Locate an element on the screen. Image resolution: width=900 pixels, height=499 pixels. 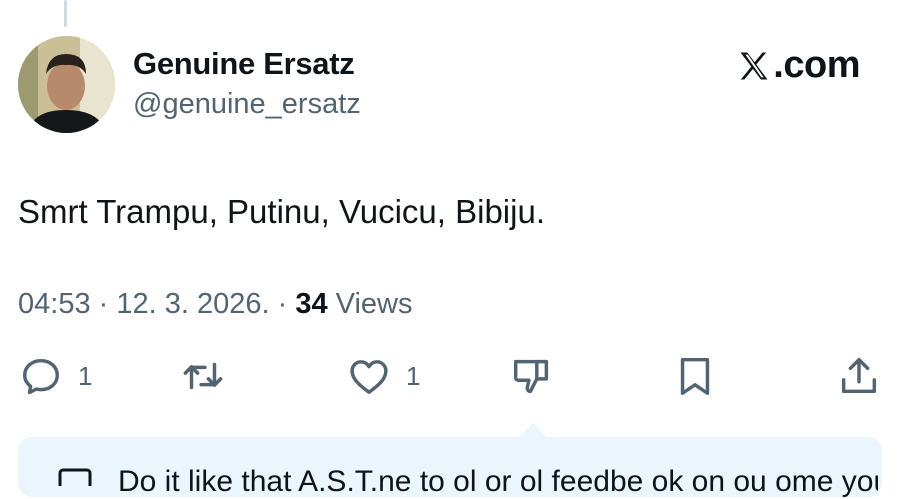
feedback-icon is located at coordinates (75, 477).